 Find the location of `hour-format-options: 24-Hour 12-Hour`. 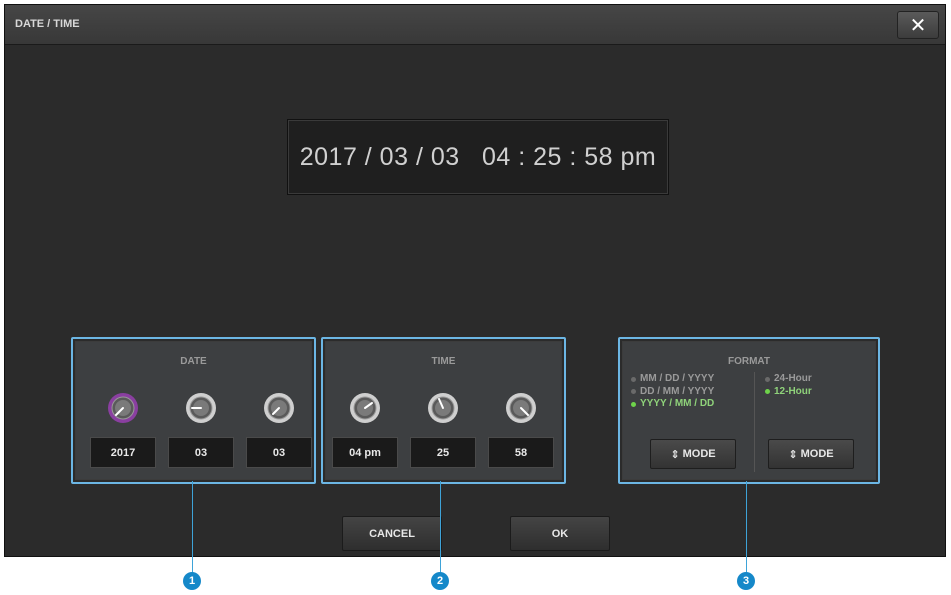

hour-format-options: 24-Hour 12-Hour is located at coordinates (788, 385).